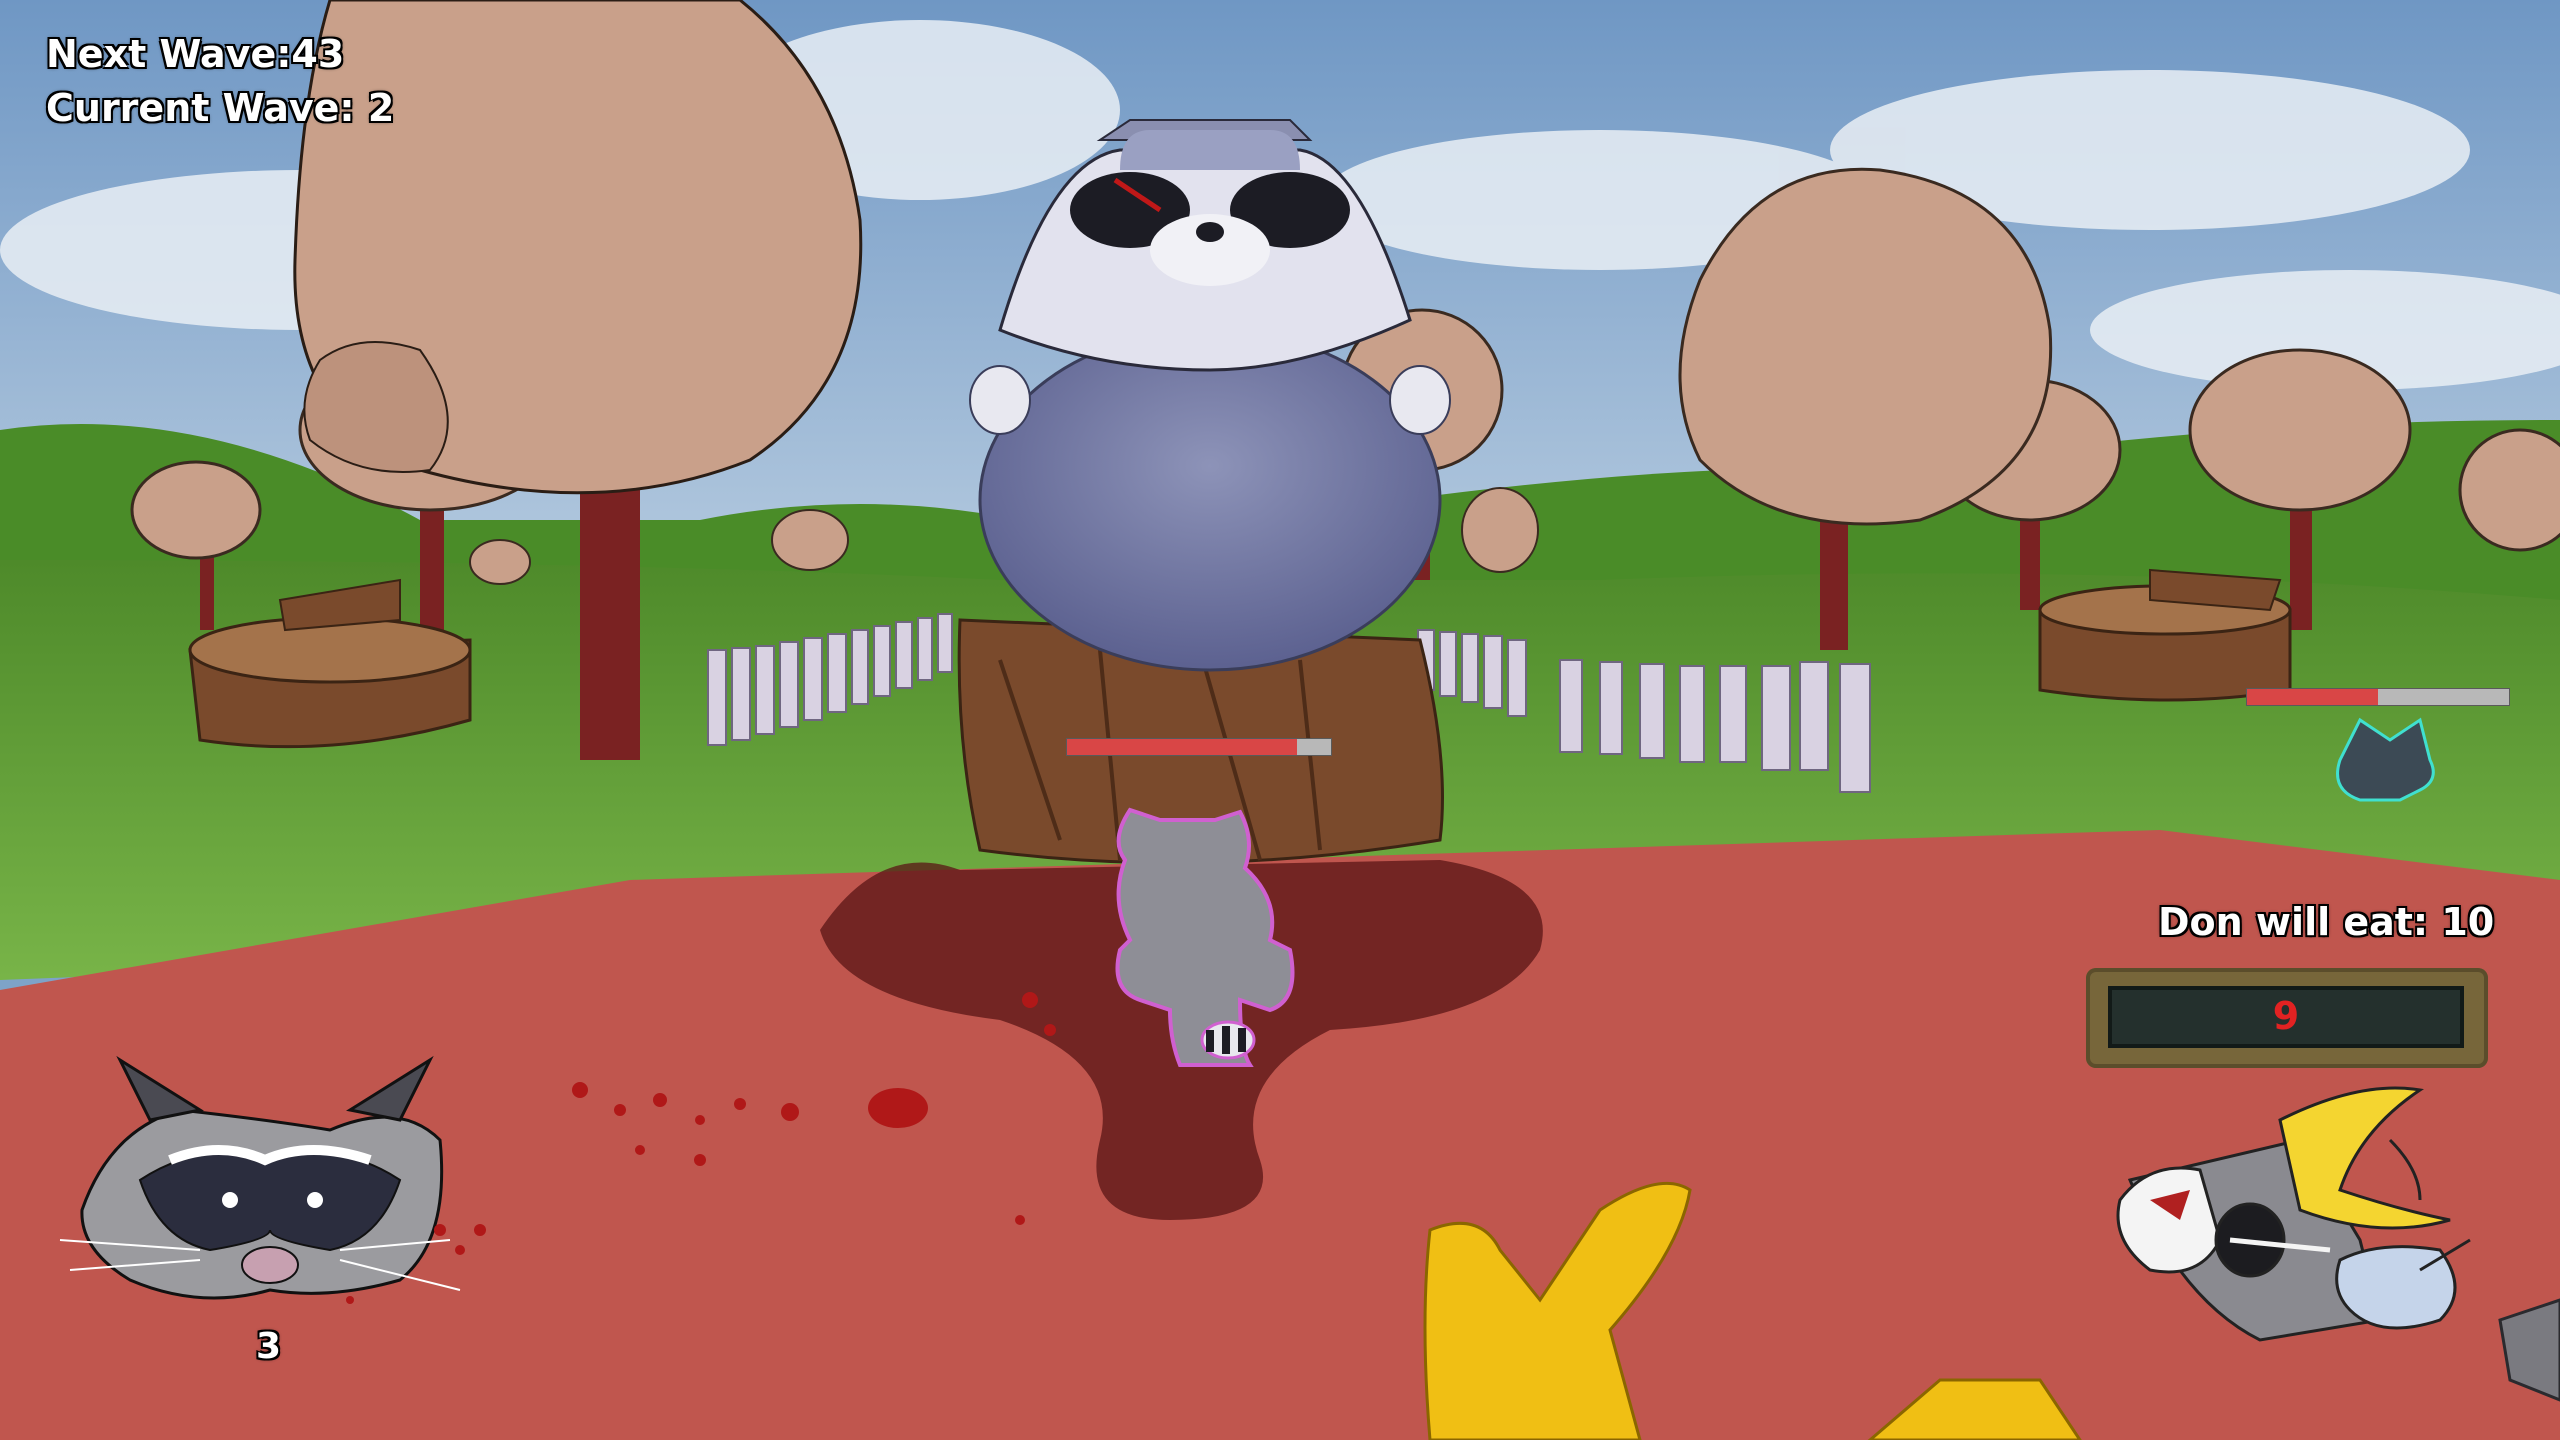 The image size is (2560, 1440). Describe the element at coordinates (2326, 922) in the screenshot. I see `don-will-eat-label: Don will eat: 10` at that location.